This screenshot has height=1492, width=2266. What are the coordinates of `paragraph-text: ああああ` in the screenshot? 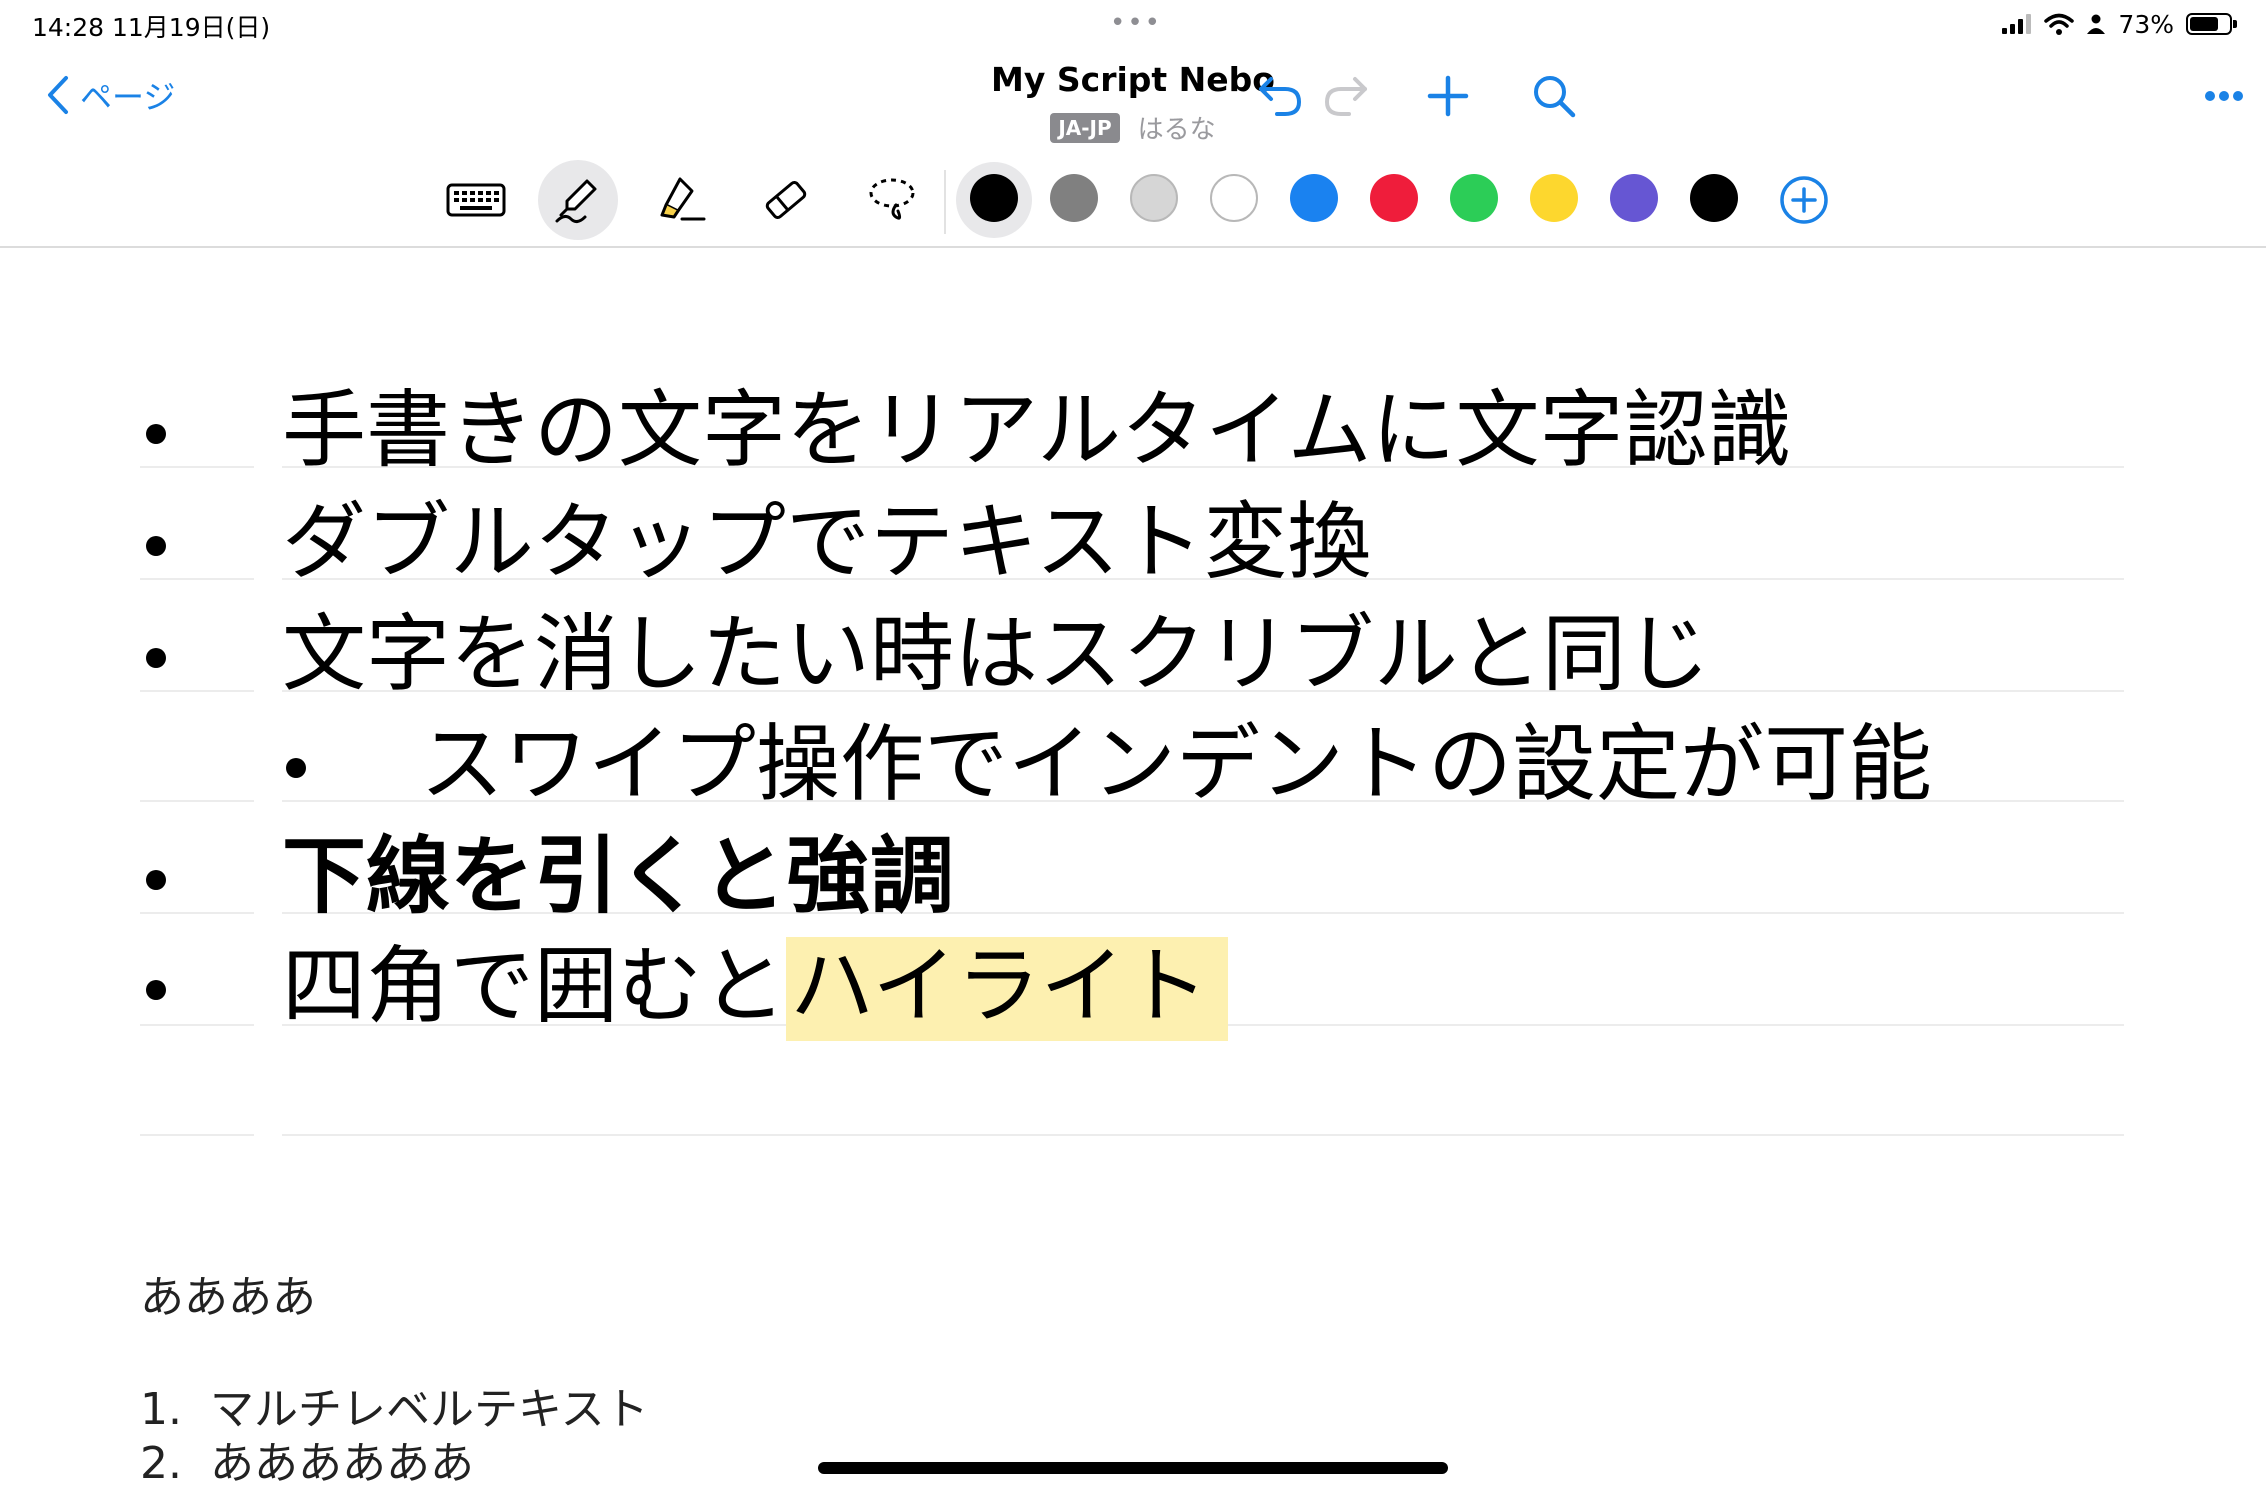 It's located at (228, 1298).